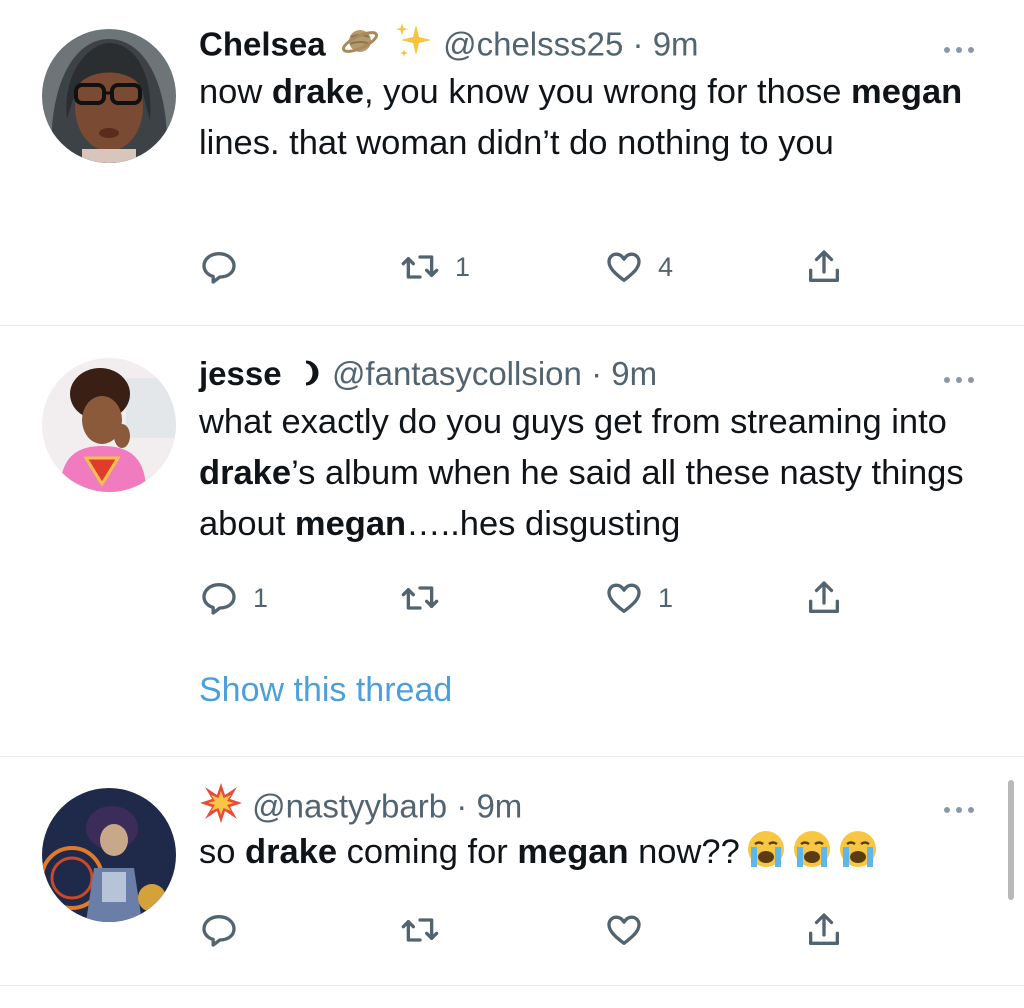 Image resolution: width=1024 pixels, height=1008 pixels. Describe the element at coordinates (529, 267) in the screenshot. I see `tweet-actions: 1 4` at that location.